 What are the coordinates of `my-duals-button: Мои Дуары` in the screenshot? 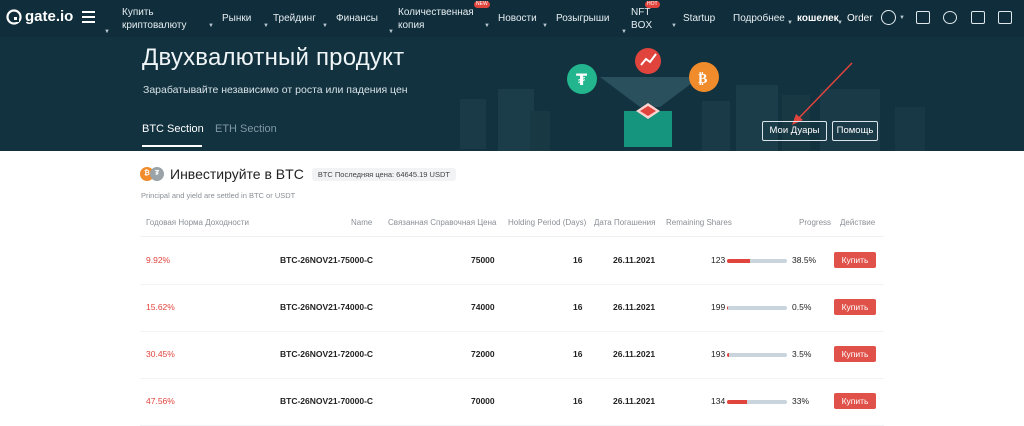 It's located at (794, 131).